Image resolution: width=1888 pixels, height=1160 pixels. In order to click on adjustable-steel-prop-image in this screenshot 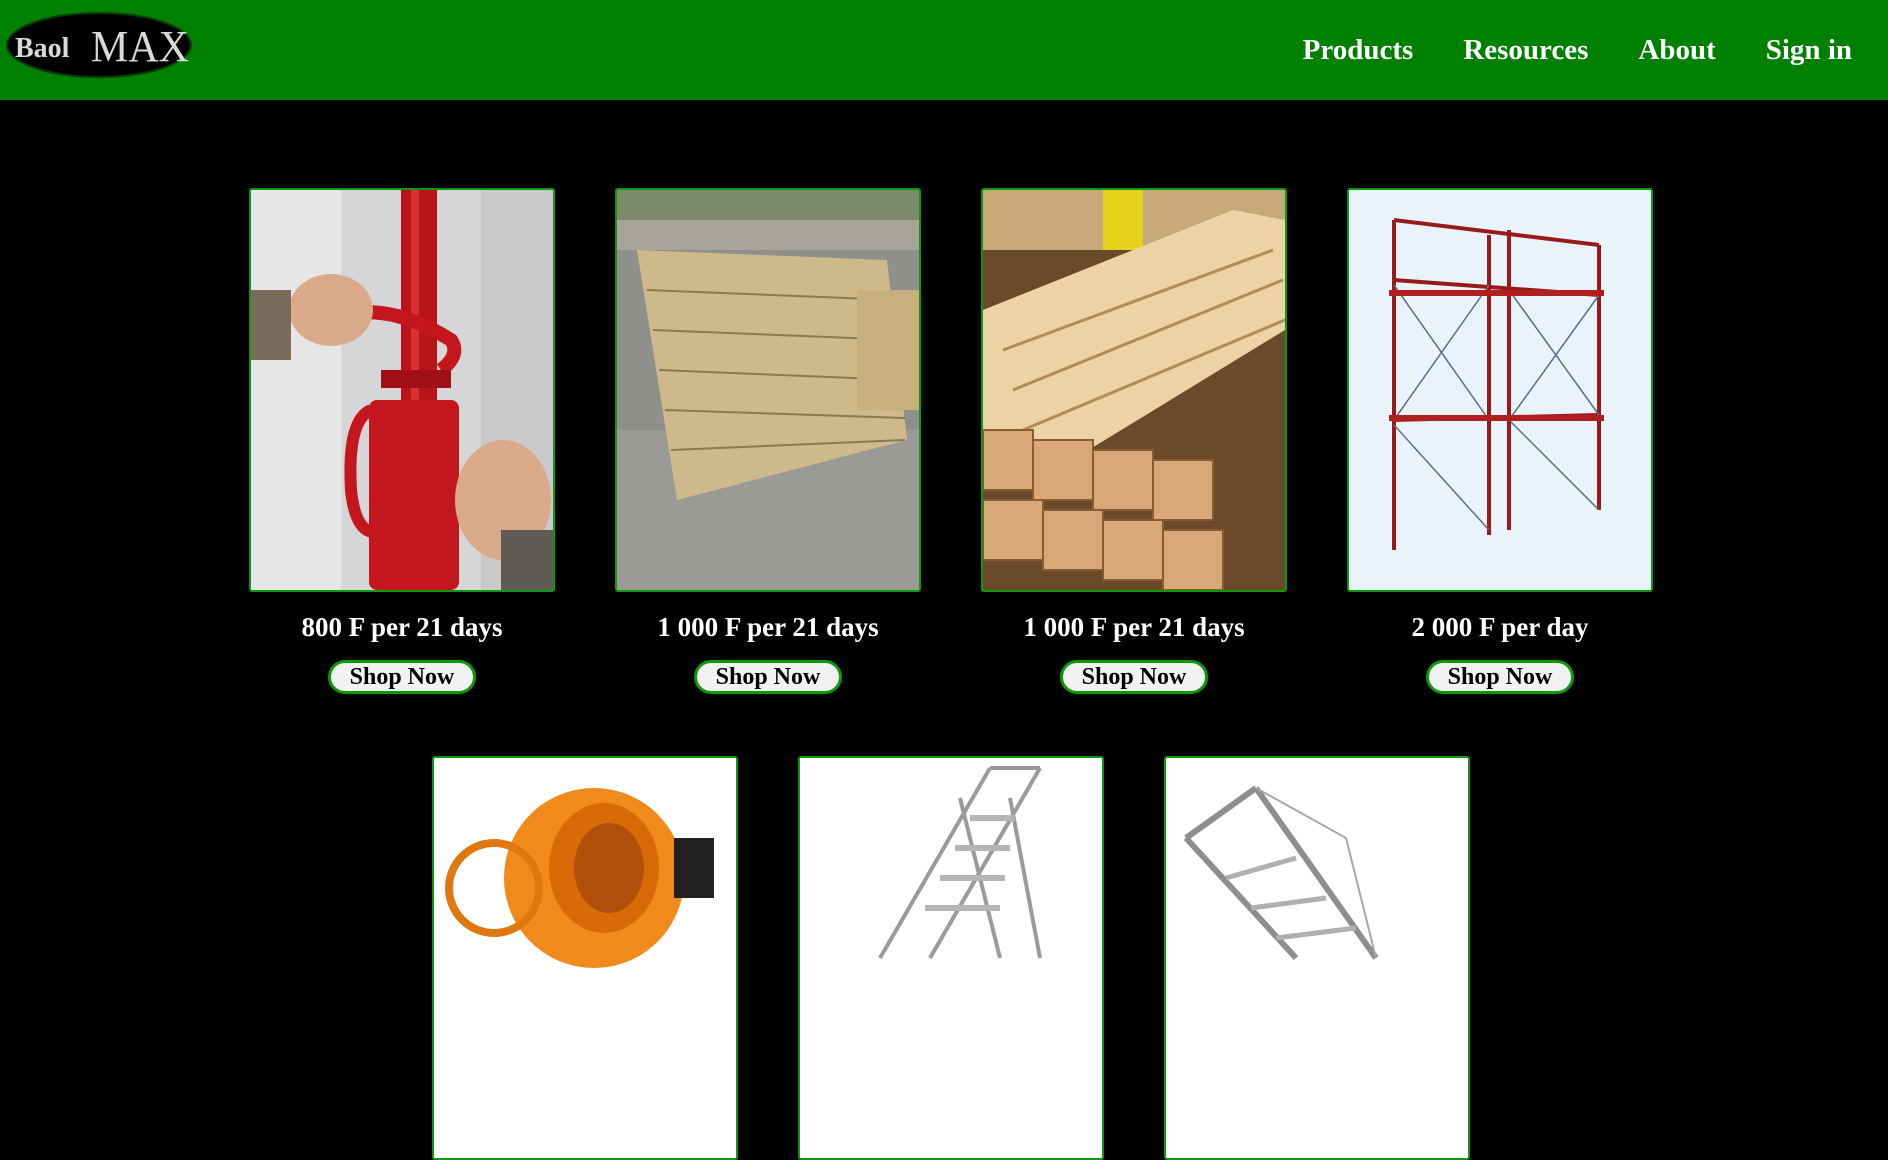, I will do `click(402, 390)`.